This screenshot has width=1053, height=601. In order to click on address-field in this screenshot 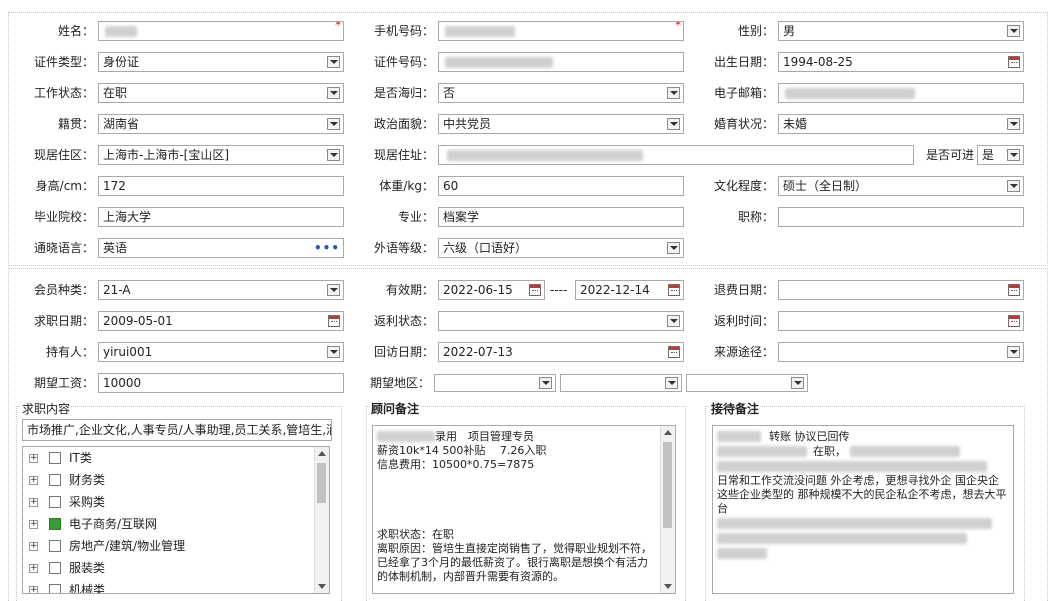, I will do `click(676, 155)`.